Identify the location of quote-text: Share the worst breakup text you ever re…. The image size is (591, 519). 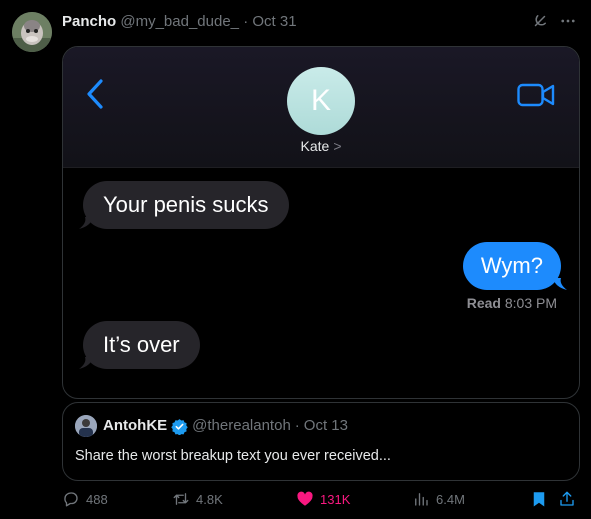
(233, 456).